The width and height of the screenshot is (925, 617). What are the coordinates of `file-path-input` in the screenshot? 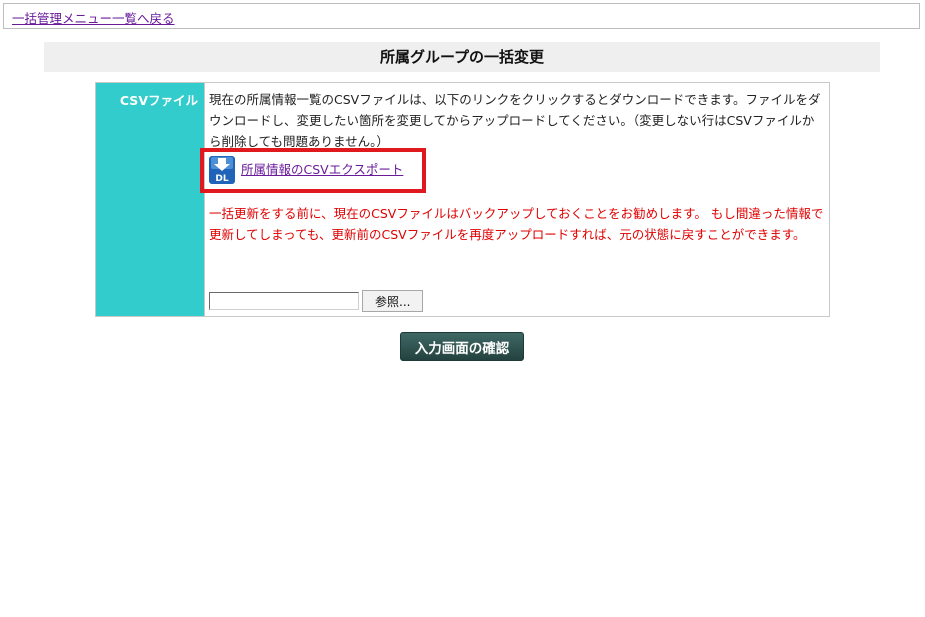 It's located at (284, 301).